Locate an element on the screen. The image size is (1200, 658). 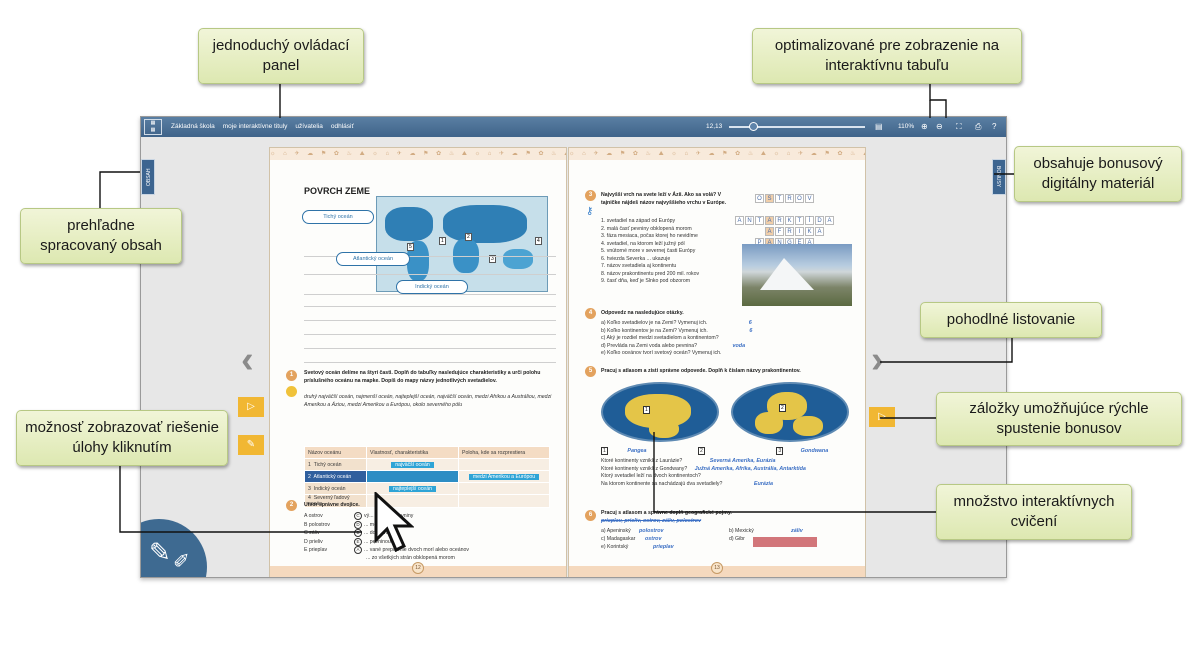
callout-content: prehľadne spracovaný obsah is located at coordinates (101, 236).